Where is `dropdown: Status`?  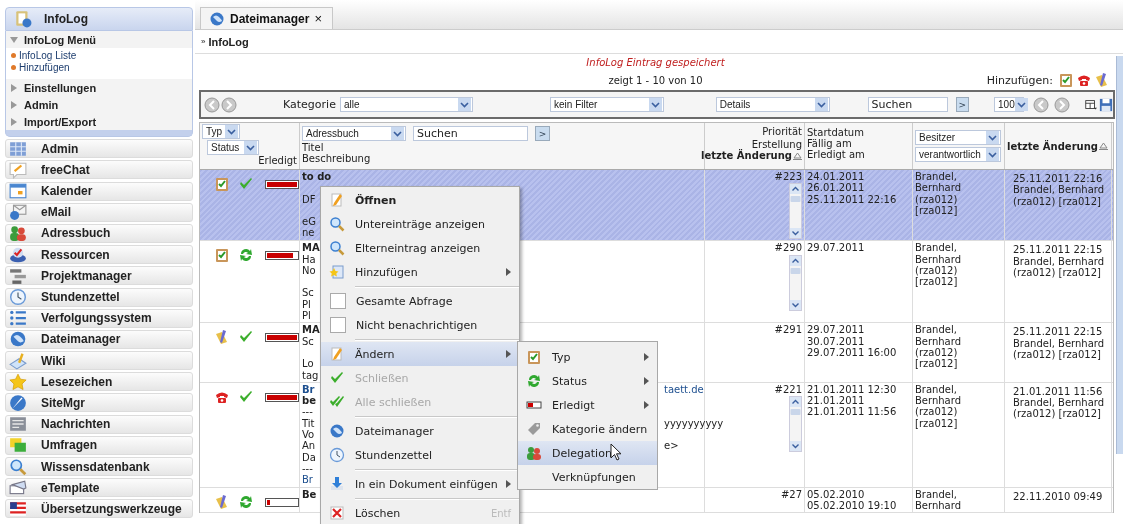
dropdown: Status is located at coordinates (233, 147).